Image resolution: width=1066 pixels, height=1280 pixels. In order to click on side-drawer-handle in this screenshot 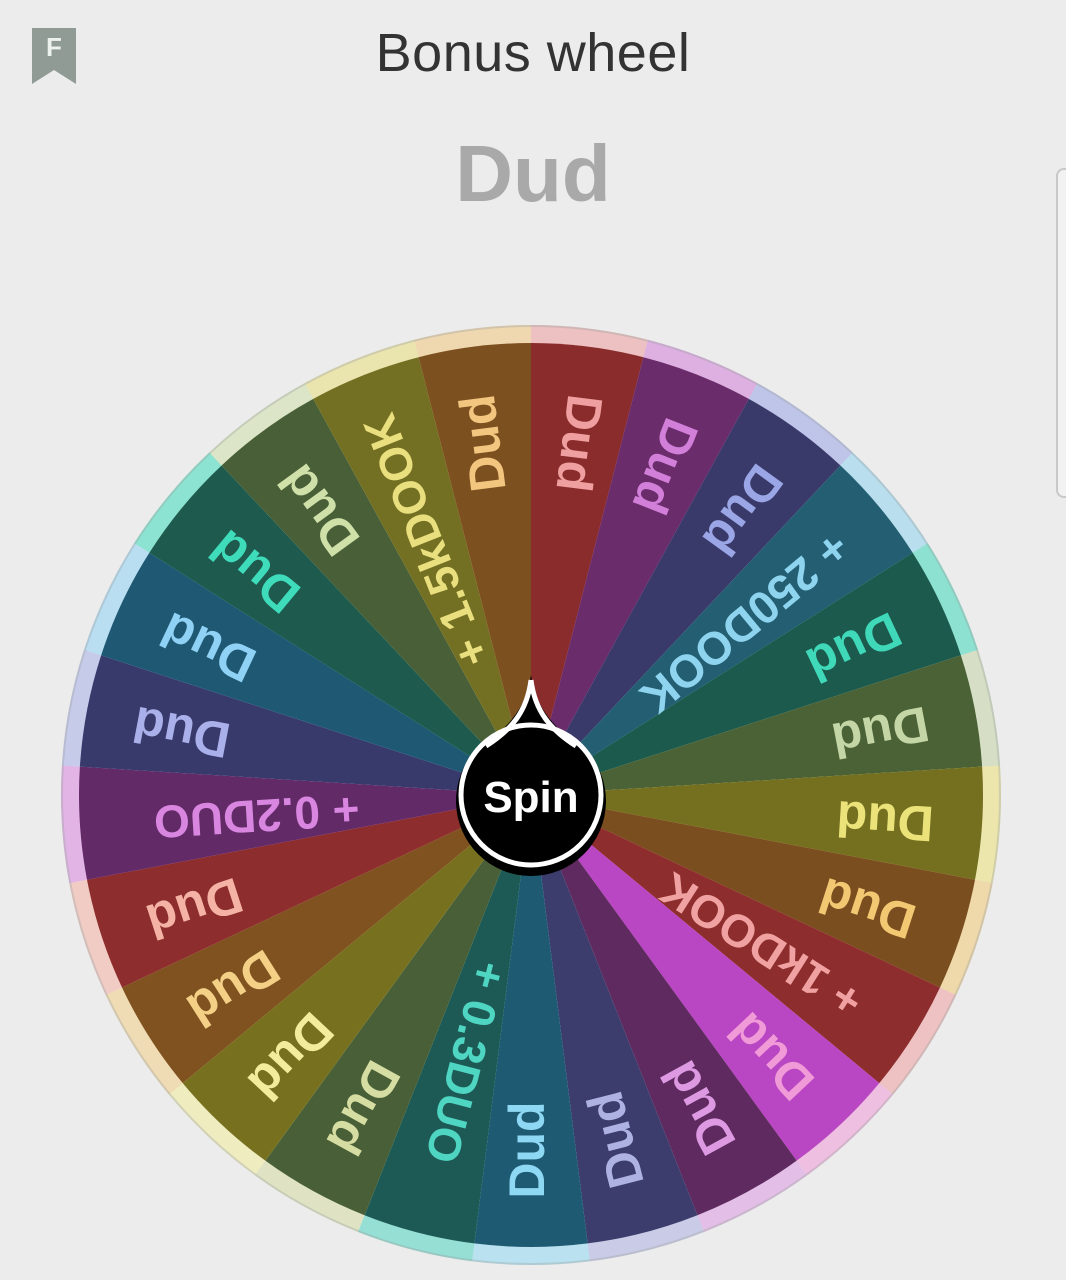, I will do `click(1061, 333)`.